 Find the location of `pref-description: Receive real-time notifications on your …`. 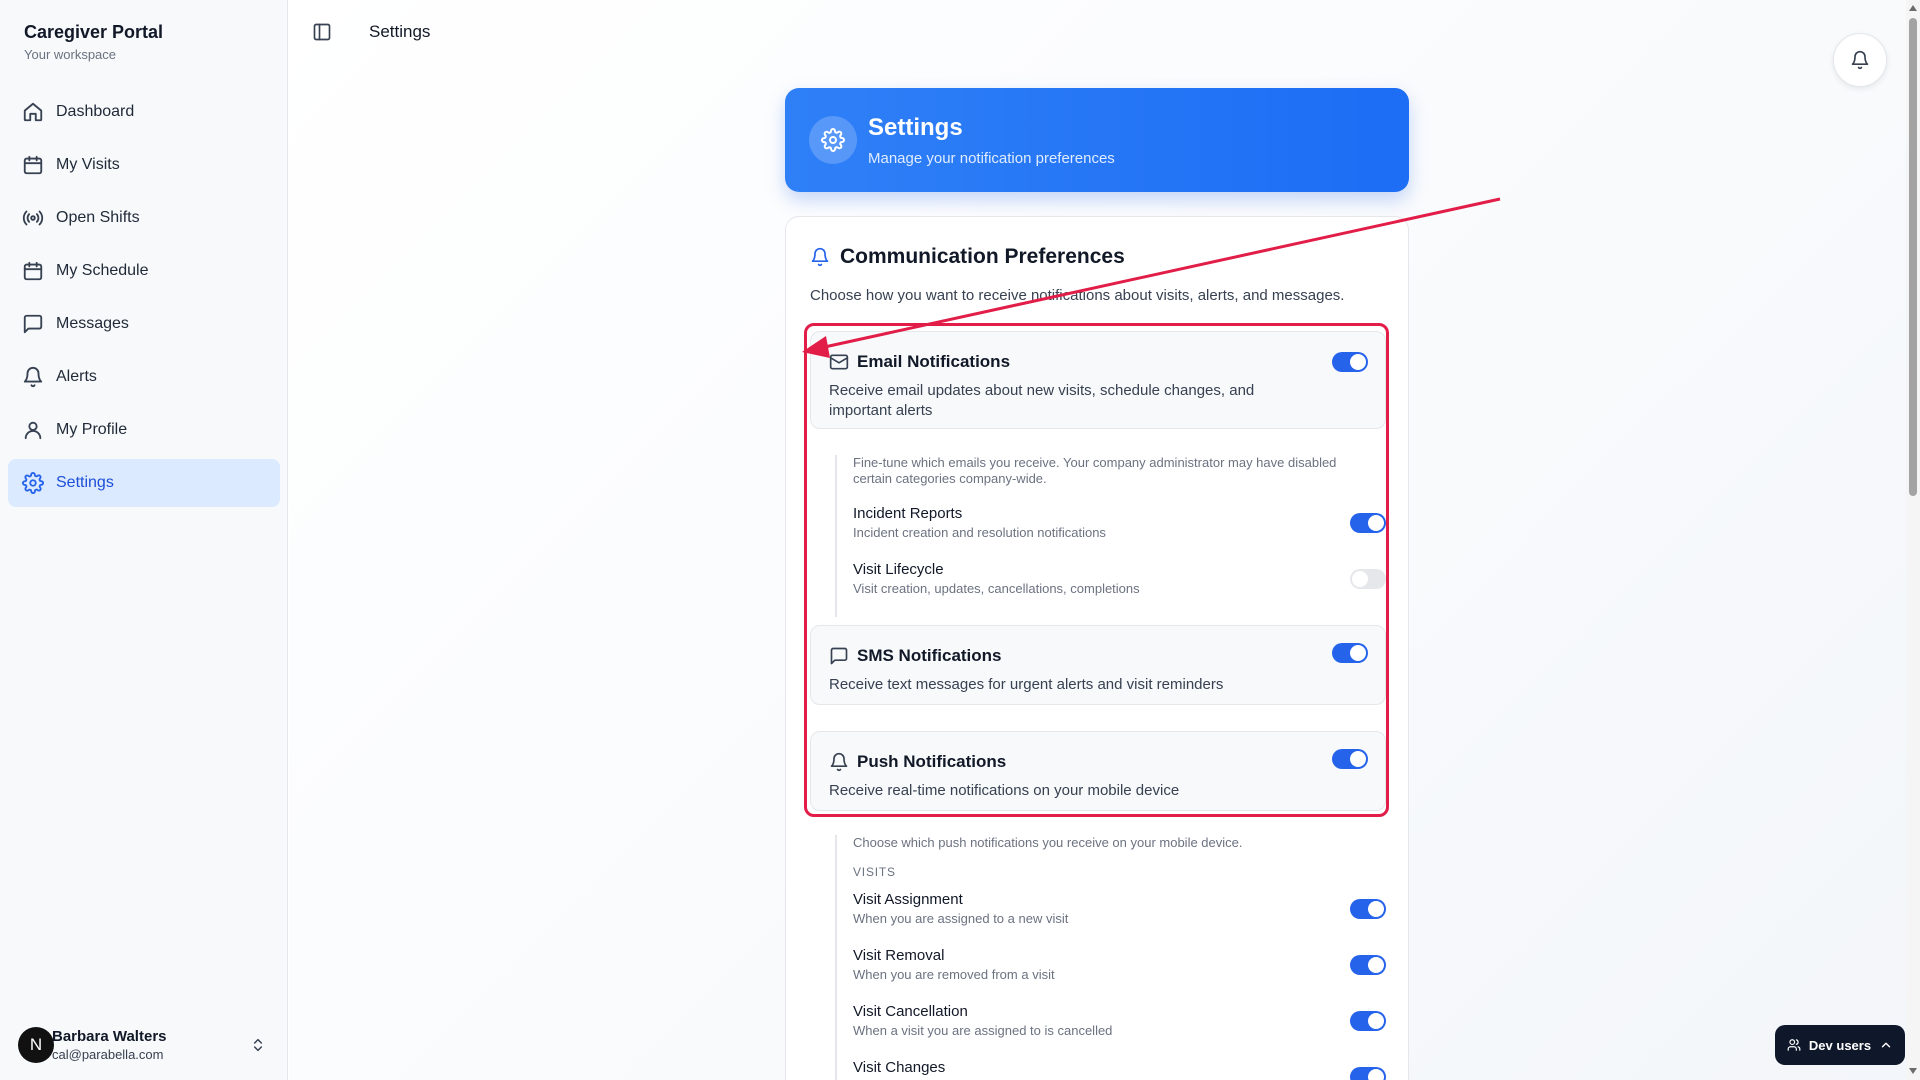

pref-description: Receive real-time notifications on your … is located at coordinates (1004, 790).